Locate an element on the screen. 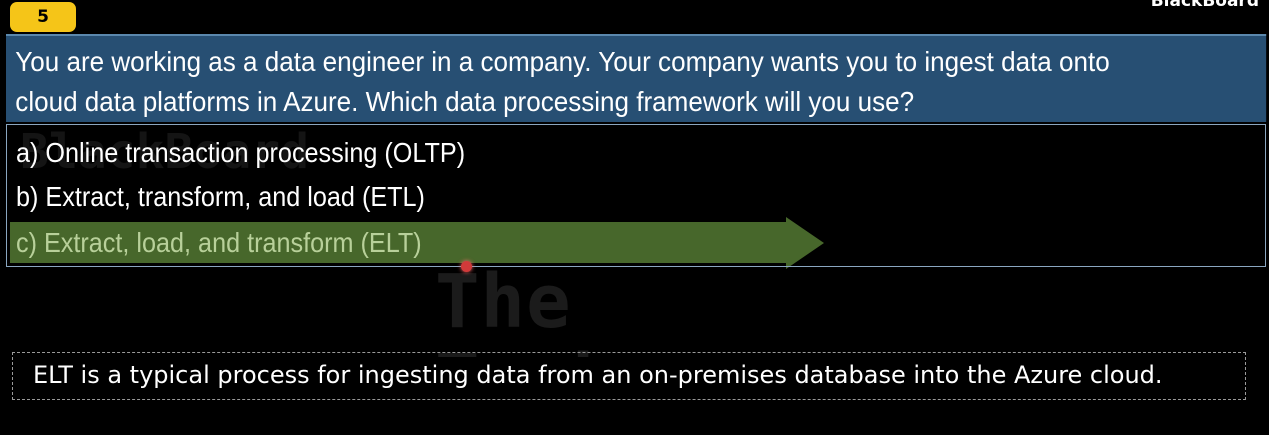 The width and height of the screenshot is (1269, 435). watermark-logo: The Tech is located at coordinates (600, 309).